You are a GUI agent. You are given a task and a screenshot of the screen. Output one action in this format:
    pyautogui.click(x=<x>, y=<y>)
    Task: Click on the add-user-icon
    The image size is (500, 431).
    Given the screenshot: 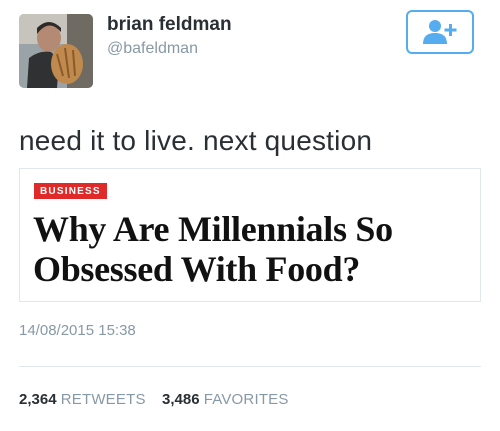 What is the action you would take?
    pyautogui.click(x=440, y=32)
    